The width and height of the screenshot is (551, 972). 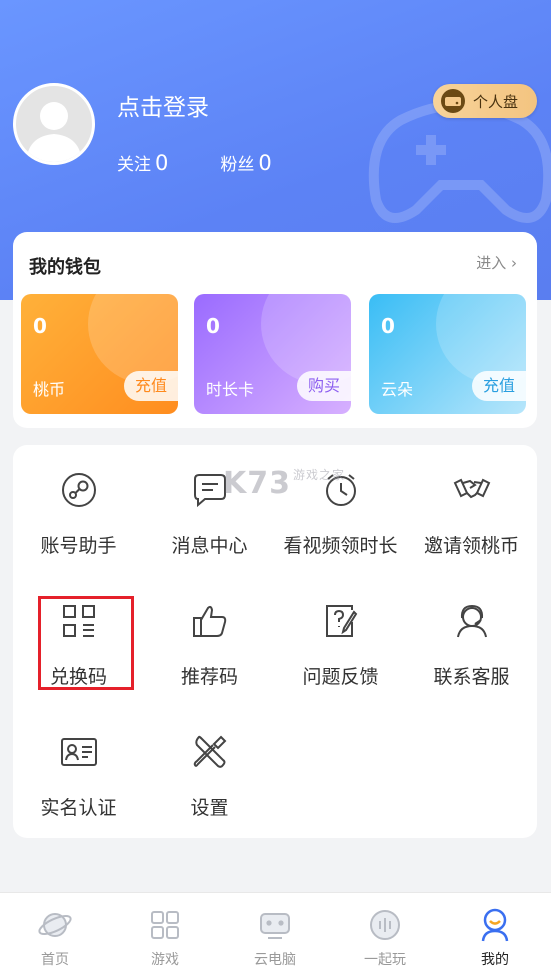 I want to click on follow-stats: 关注 0 粉丝 0, so click(x=194, y=162).